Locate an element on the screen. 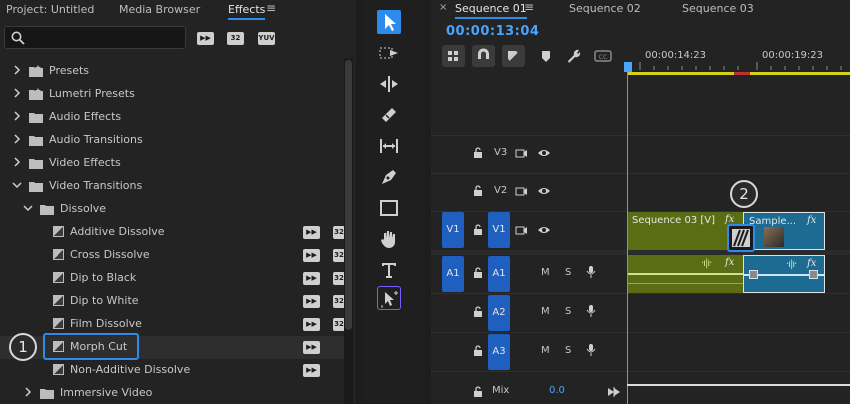 This screenshot has width=850, height=404. remix-tool is located at coordinates (389, 298).